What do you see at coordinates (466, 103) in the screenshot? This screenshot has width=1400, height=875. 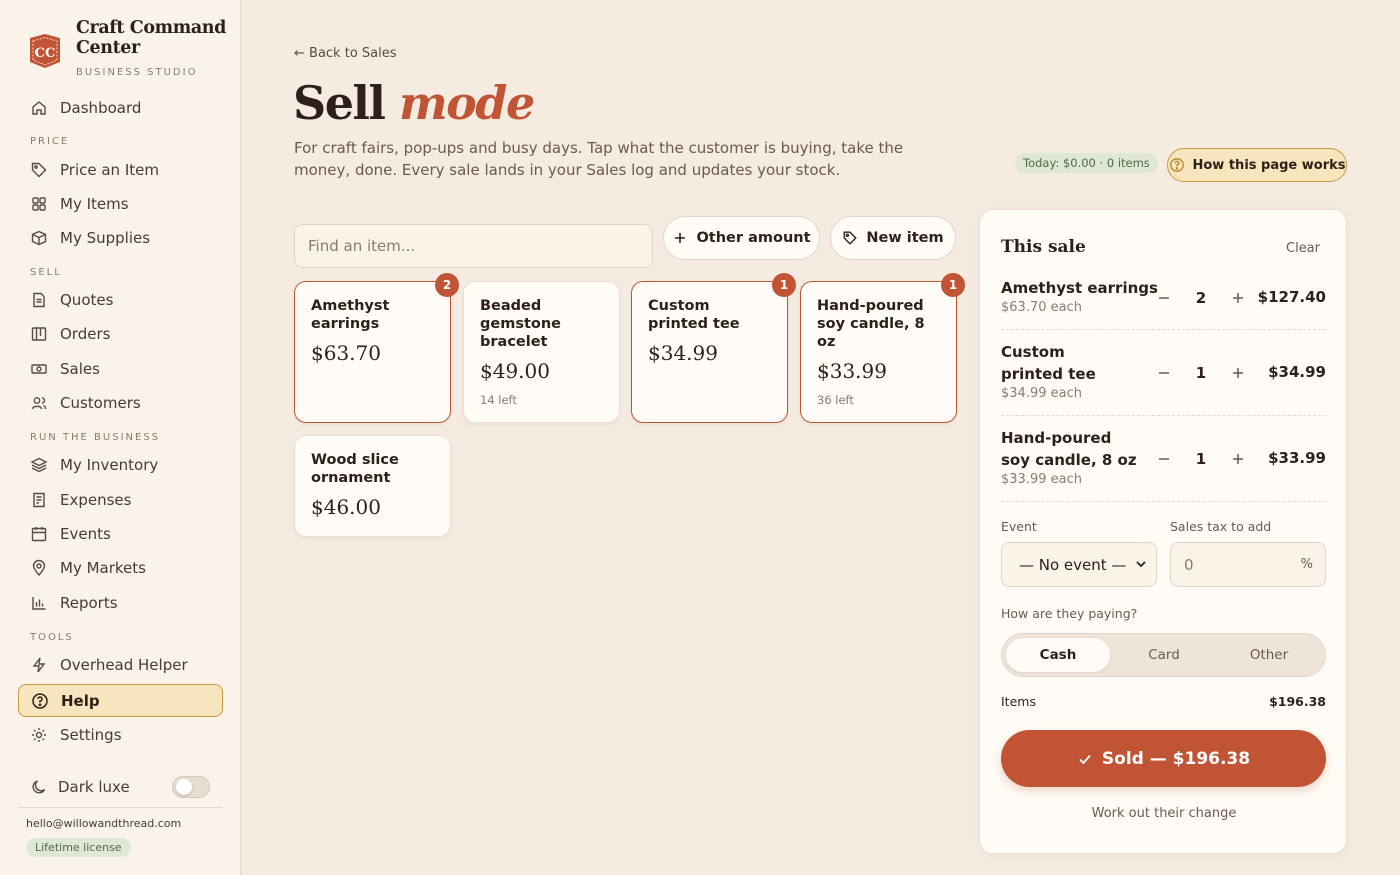 I see `page-title-accent: mode` at bounding box center [466, 103].